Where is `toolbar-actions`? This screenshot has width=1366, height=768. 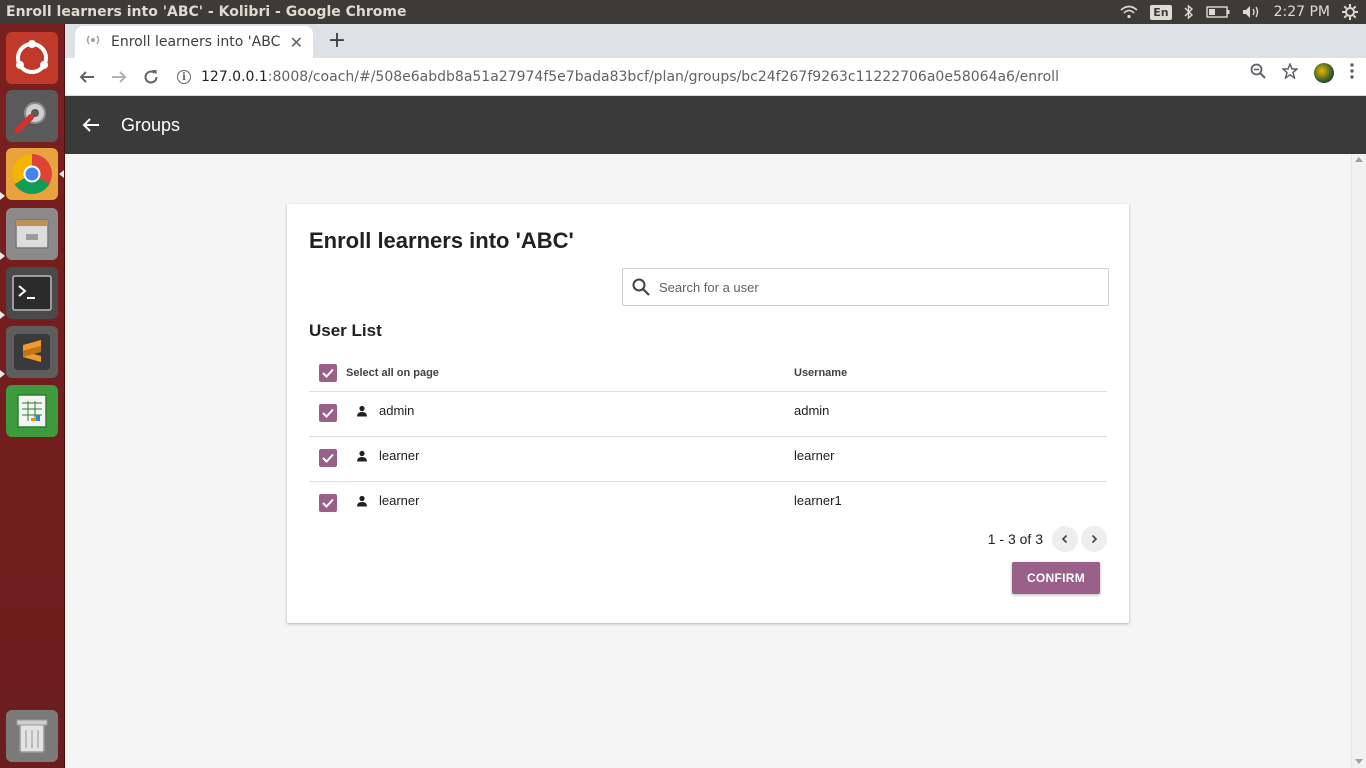
toolbar-actions is located at coordinates (1302, 72).